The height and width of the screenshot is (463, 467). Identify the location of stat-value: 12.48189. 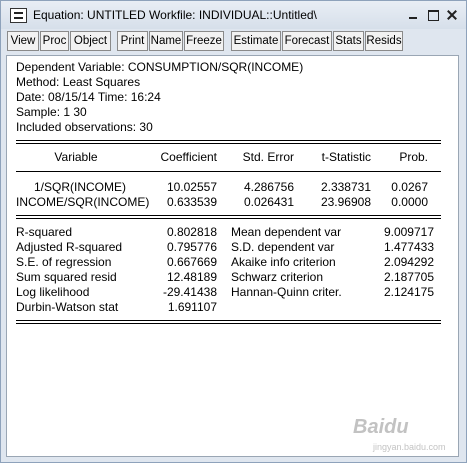
(191, 277).